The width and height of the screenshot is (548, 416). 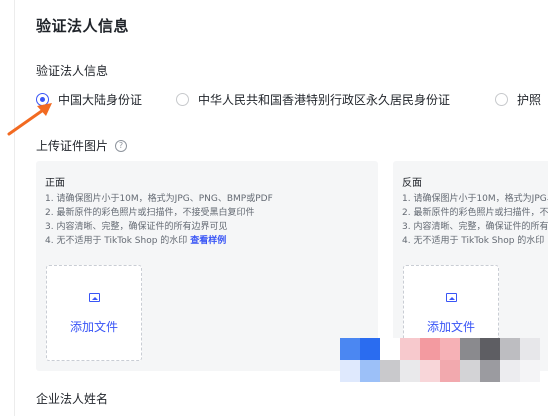 I want to click on legal-person-name-label: 企业法人姓名, so click(x=72, y=399).